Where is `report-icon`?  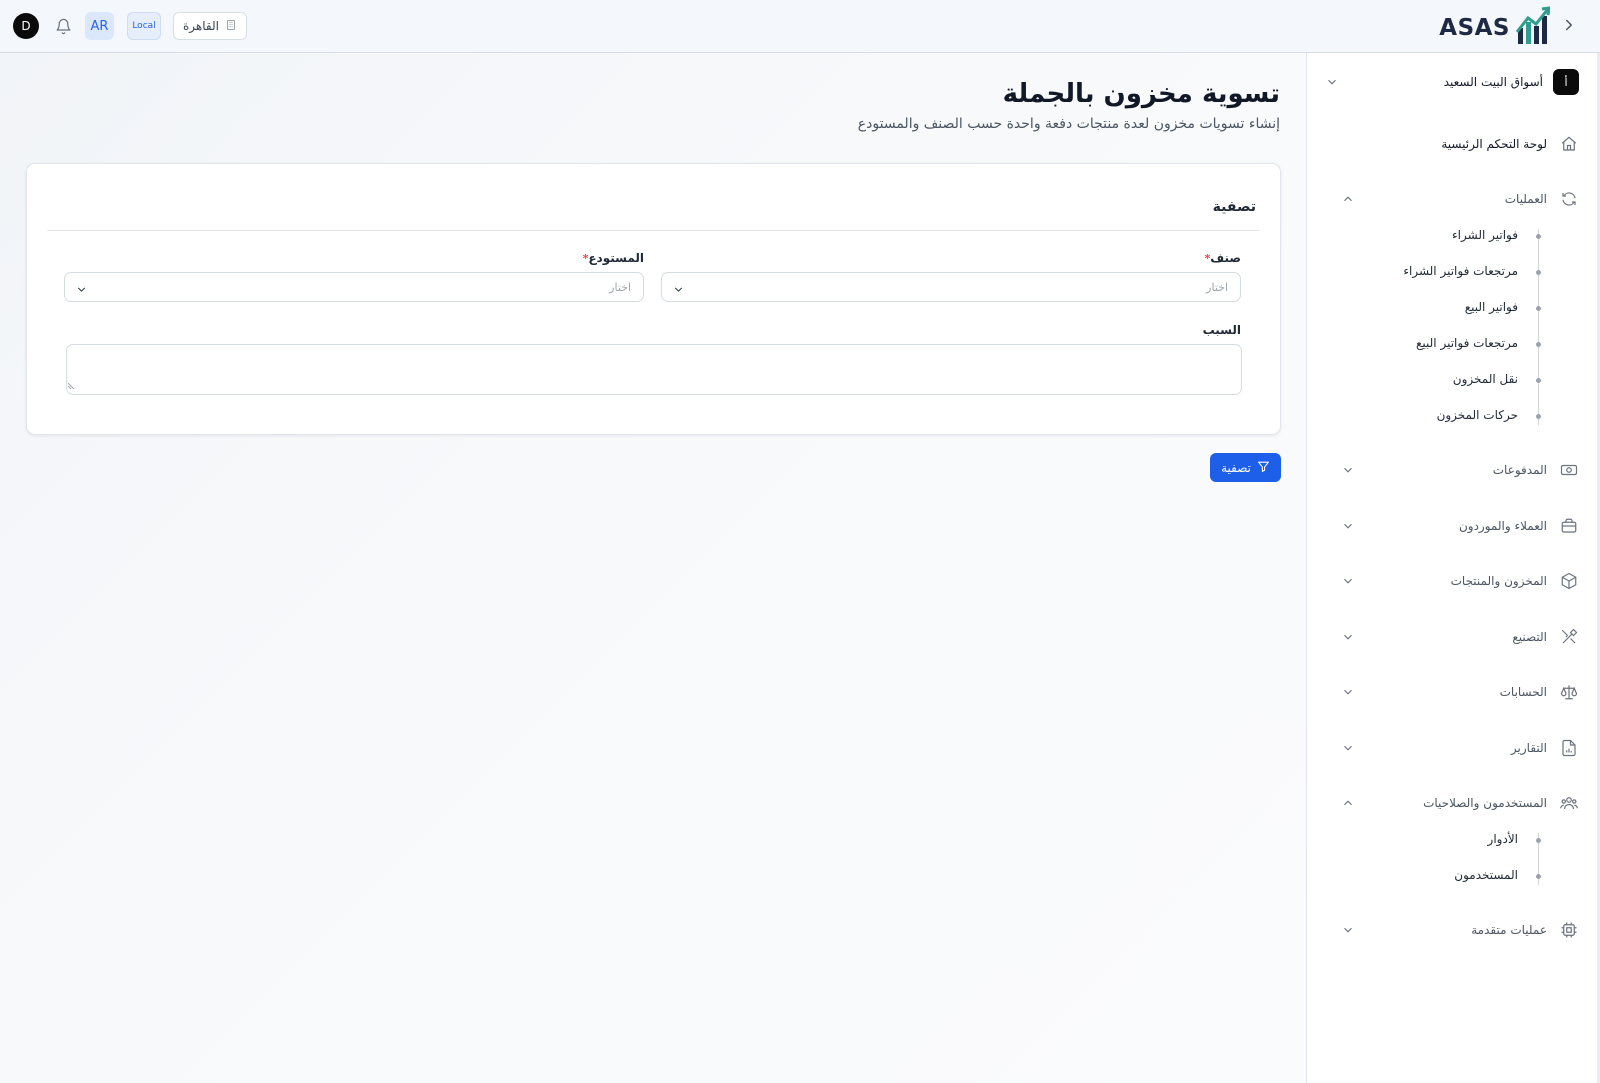 report-icon is located at coordinates (1569, 748).